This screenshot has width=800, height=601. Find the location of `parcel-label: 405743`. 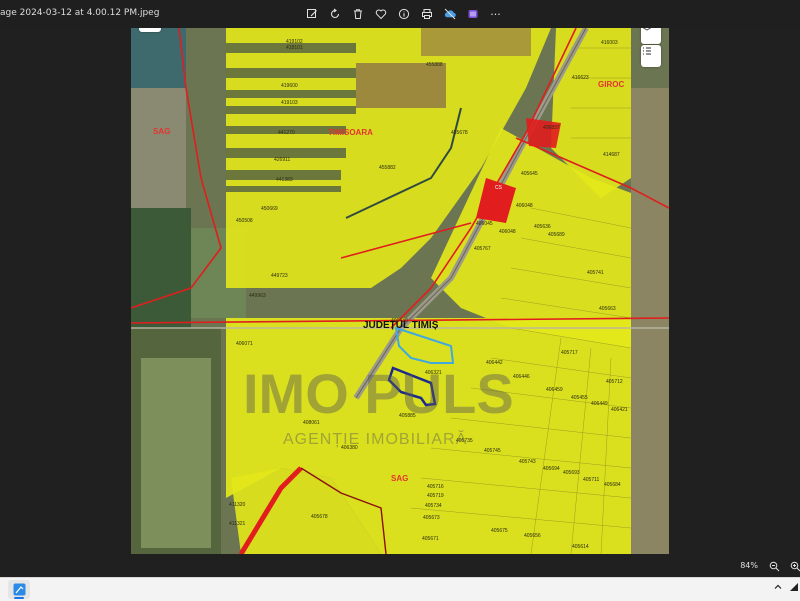

parcel-label: 405743 is located at coordinates (527, 462).